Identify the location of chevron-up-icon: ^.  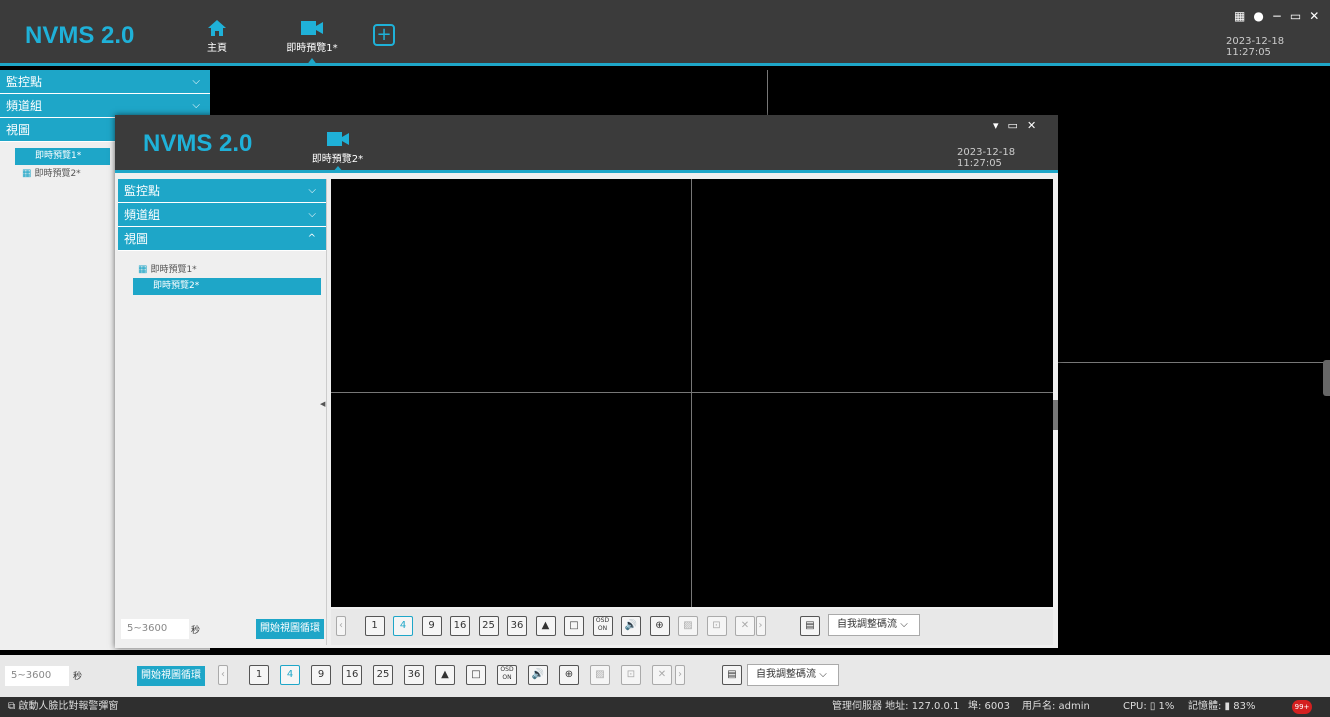
(311, 238).